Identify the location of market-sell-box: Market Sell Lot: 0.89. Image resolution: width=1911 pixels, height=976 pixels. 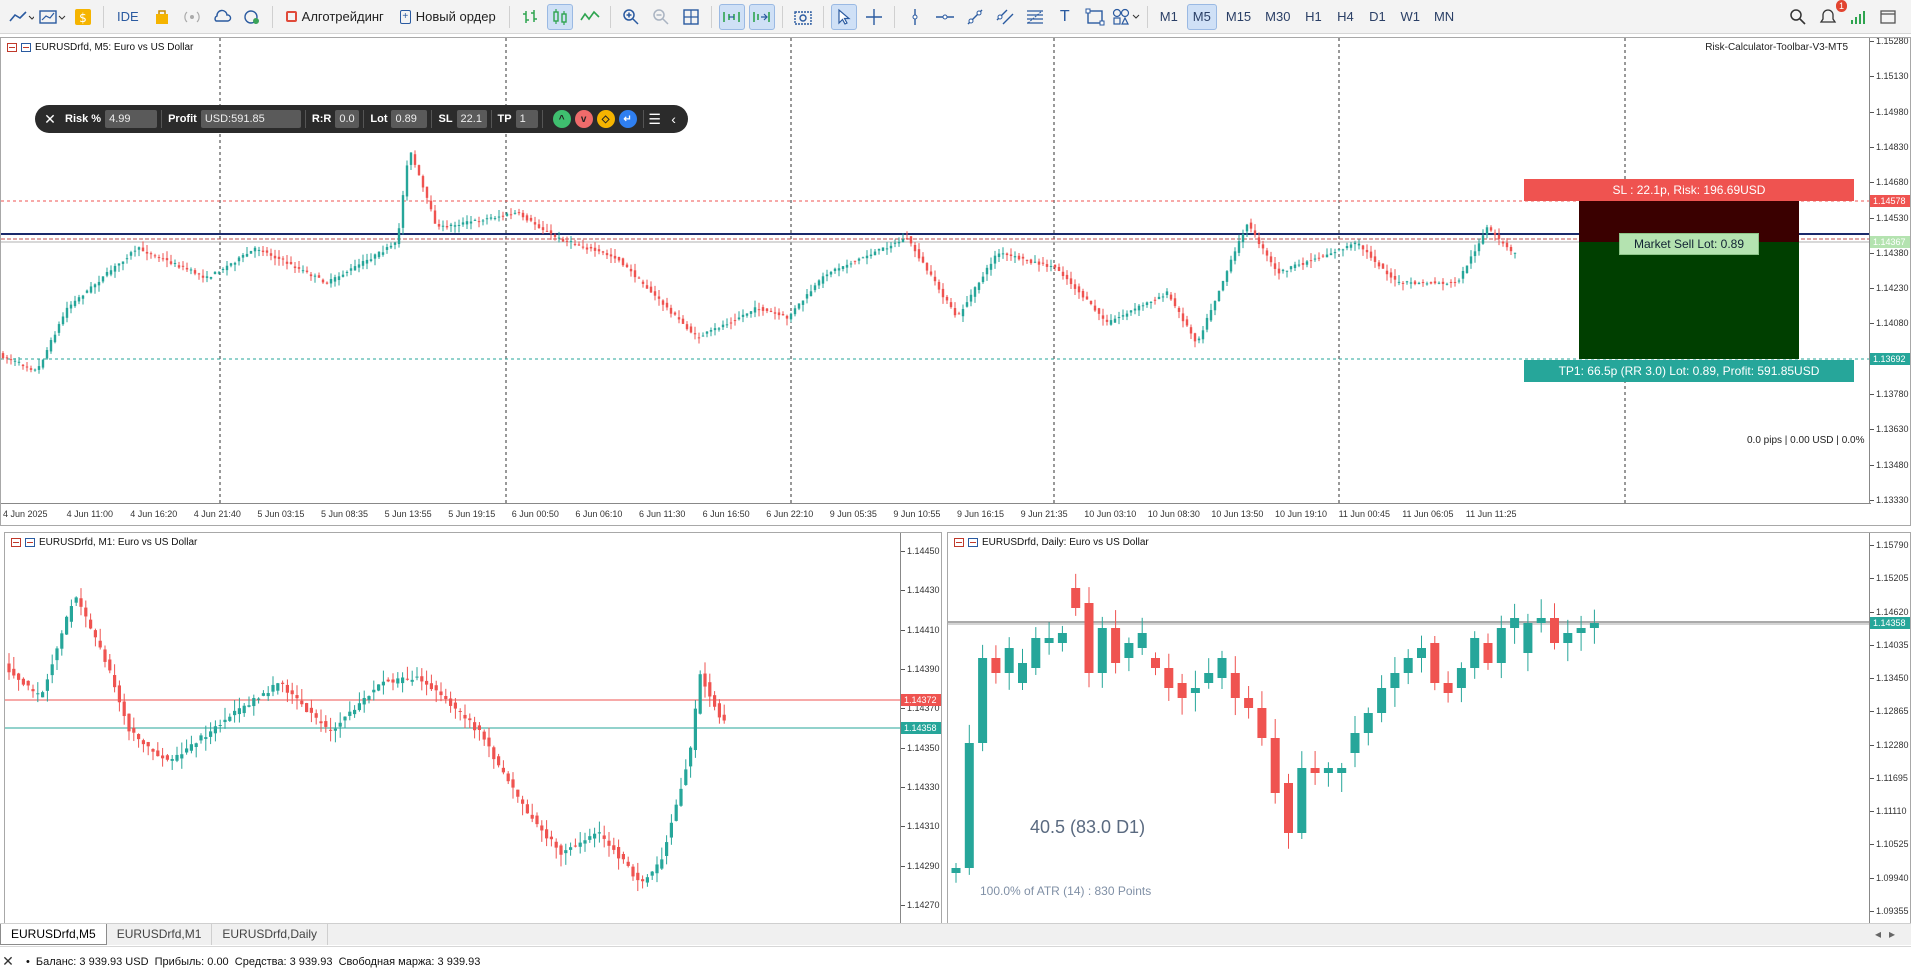
(1689, 244).